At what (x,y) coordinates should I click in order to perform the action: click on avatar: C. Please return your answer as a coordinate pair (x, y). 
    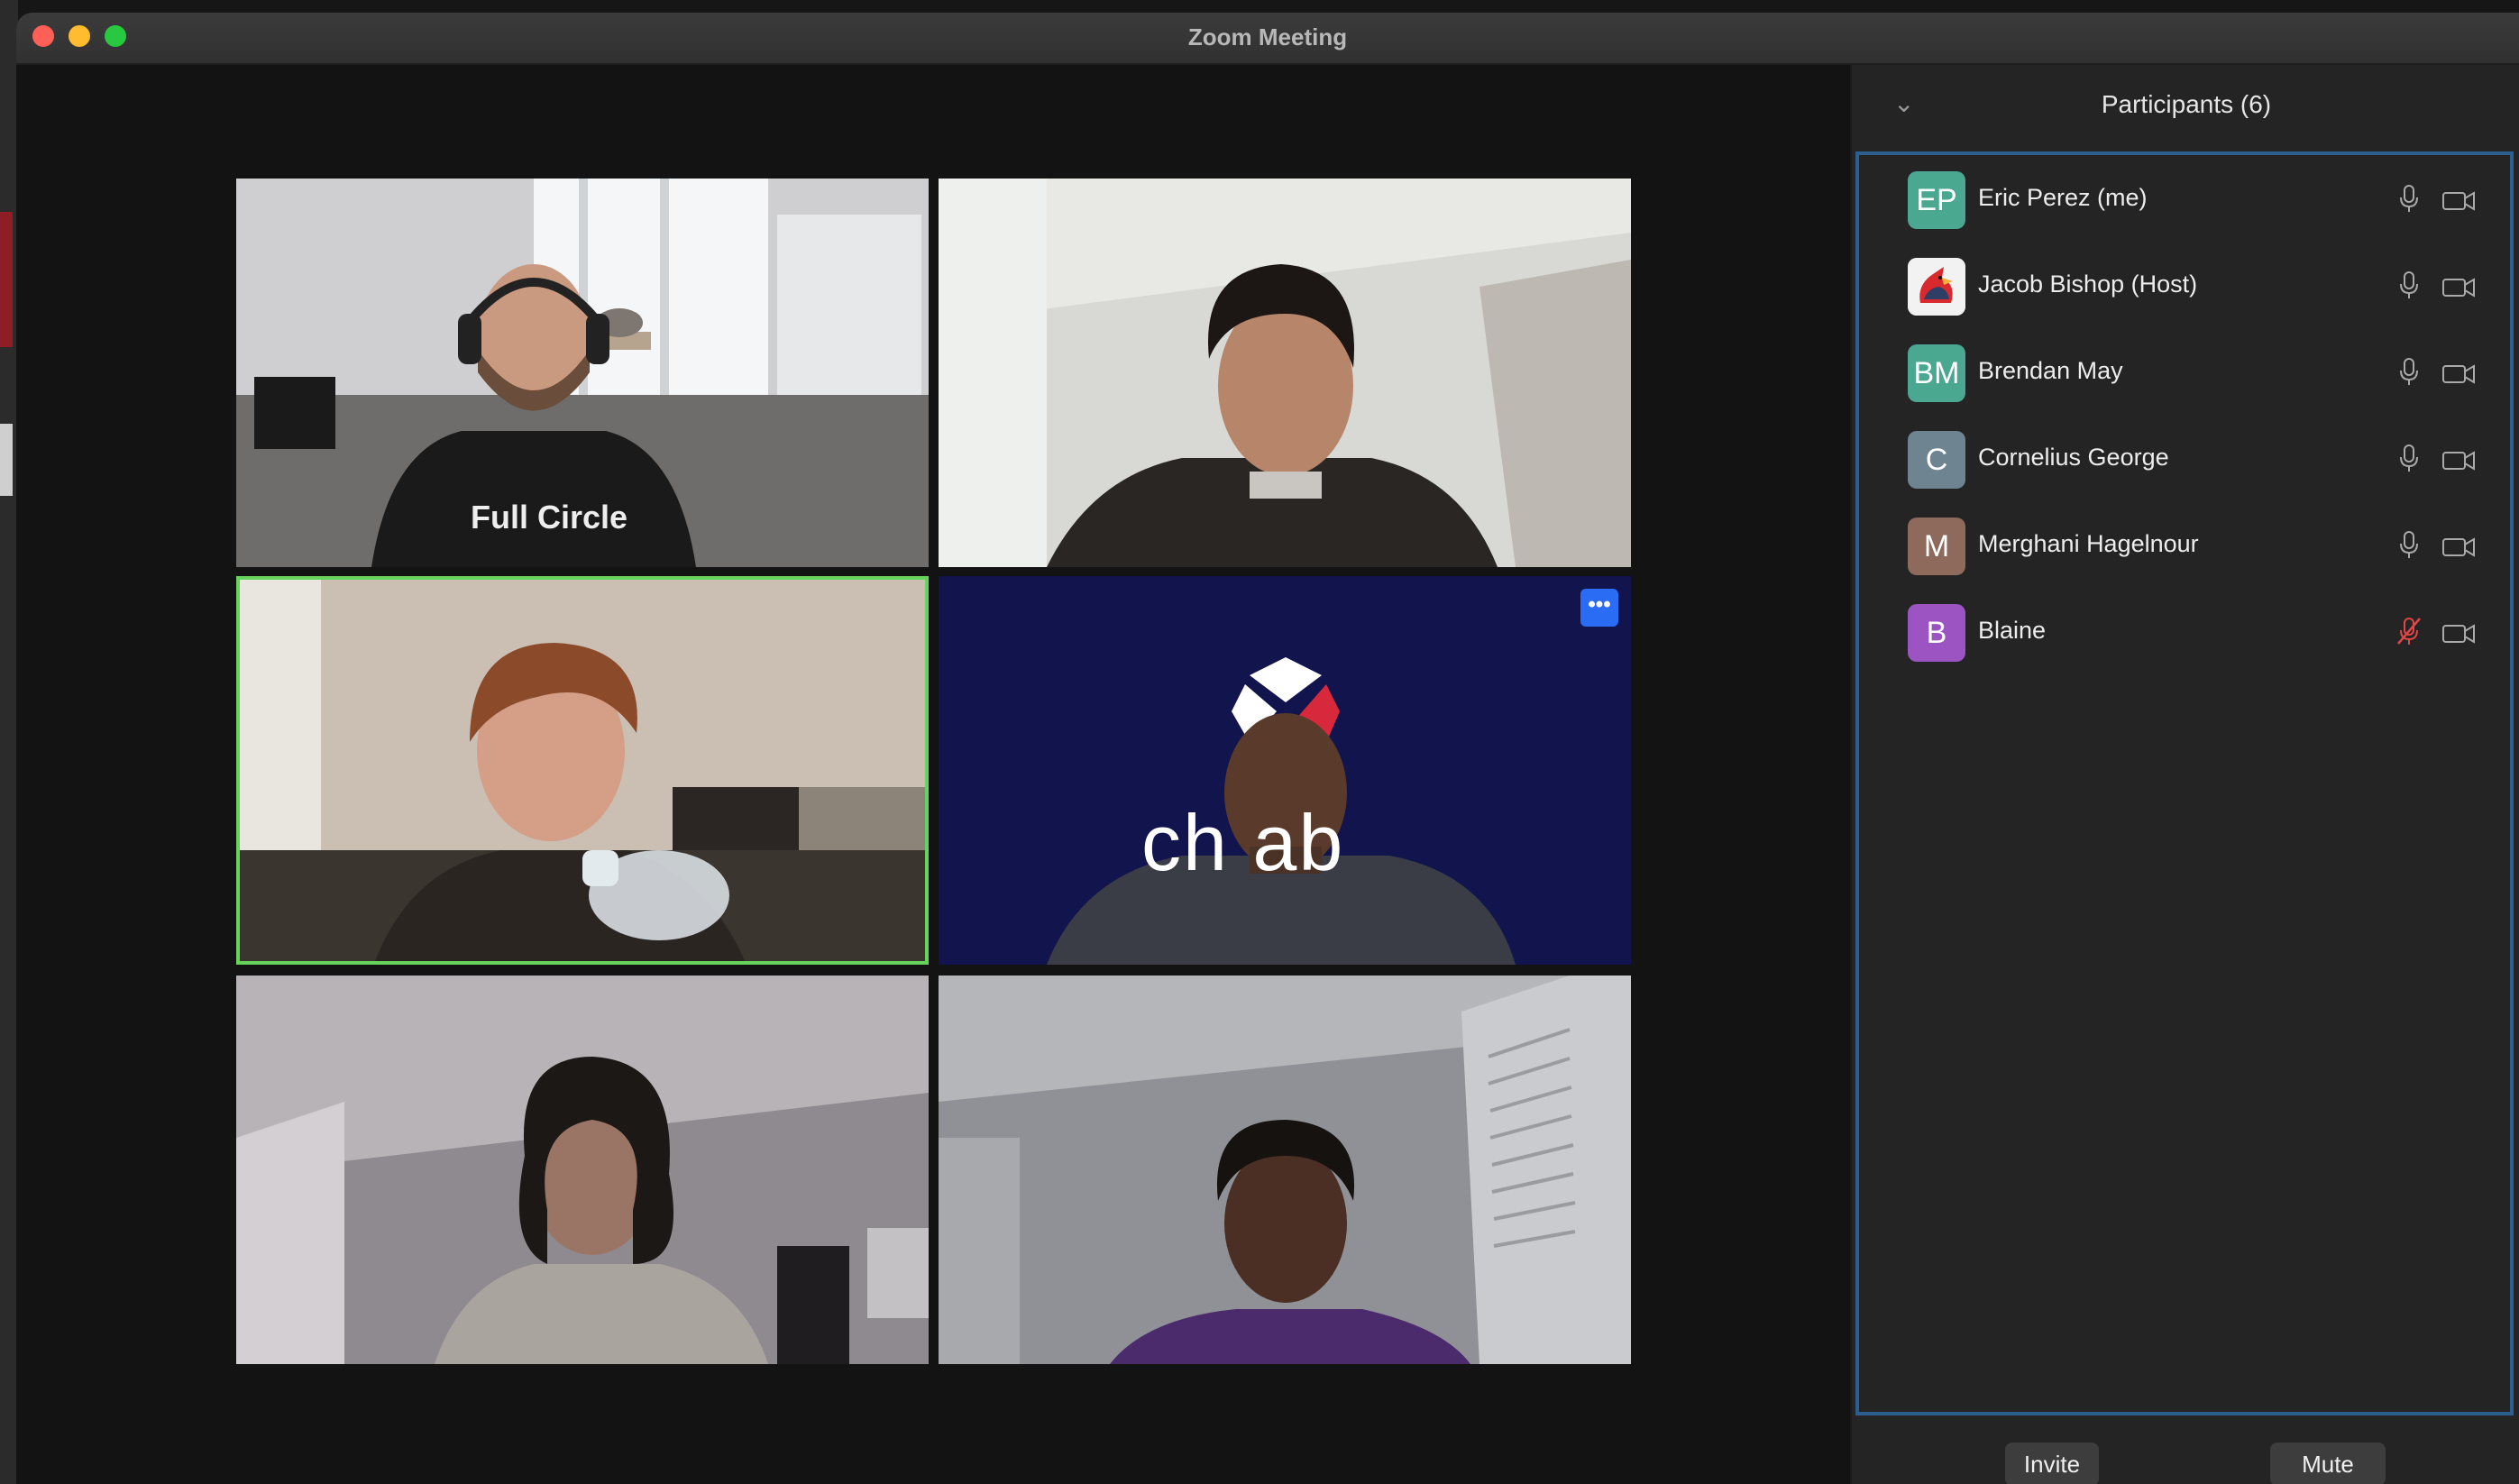
    Looking at the image, I should click on (1936, 460).